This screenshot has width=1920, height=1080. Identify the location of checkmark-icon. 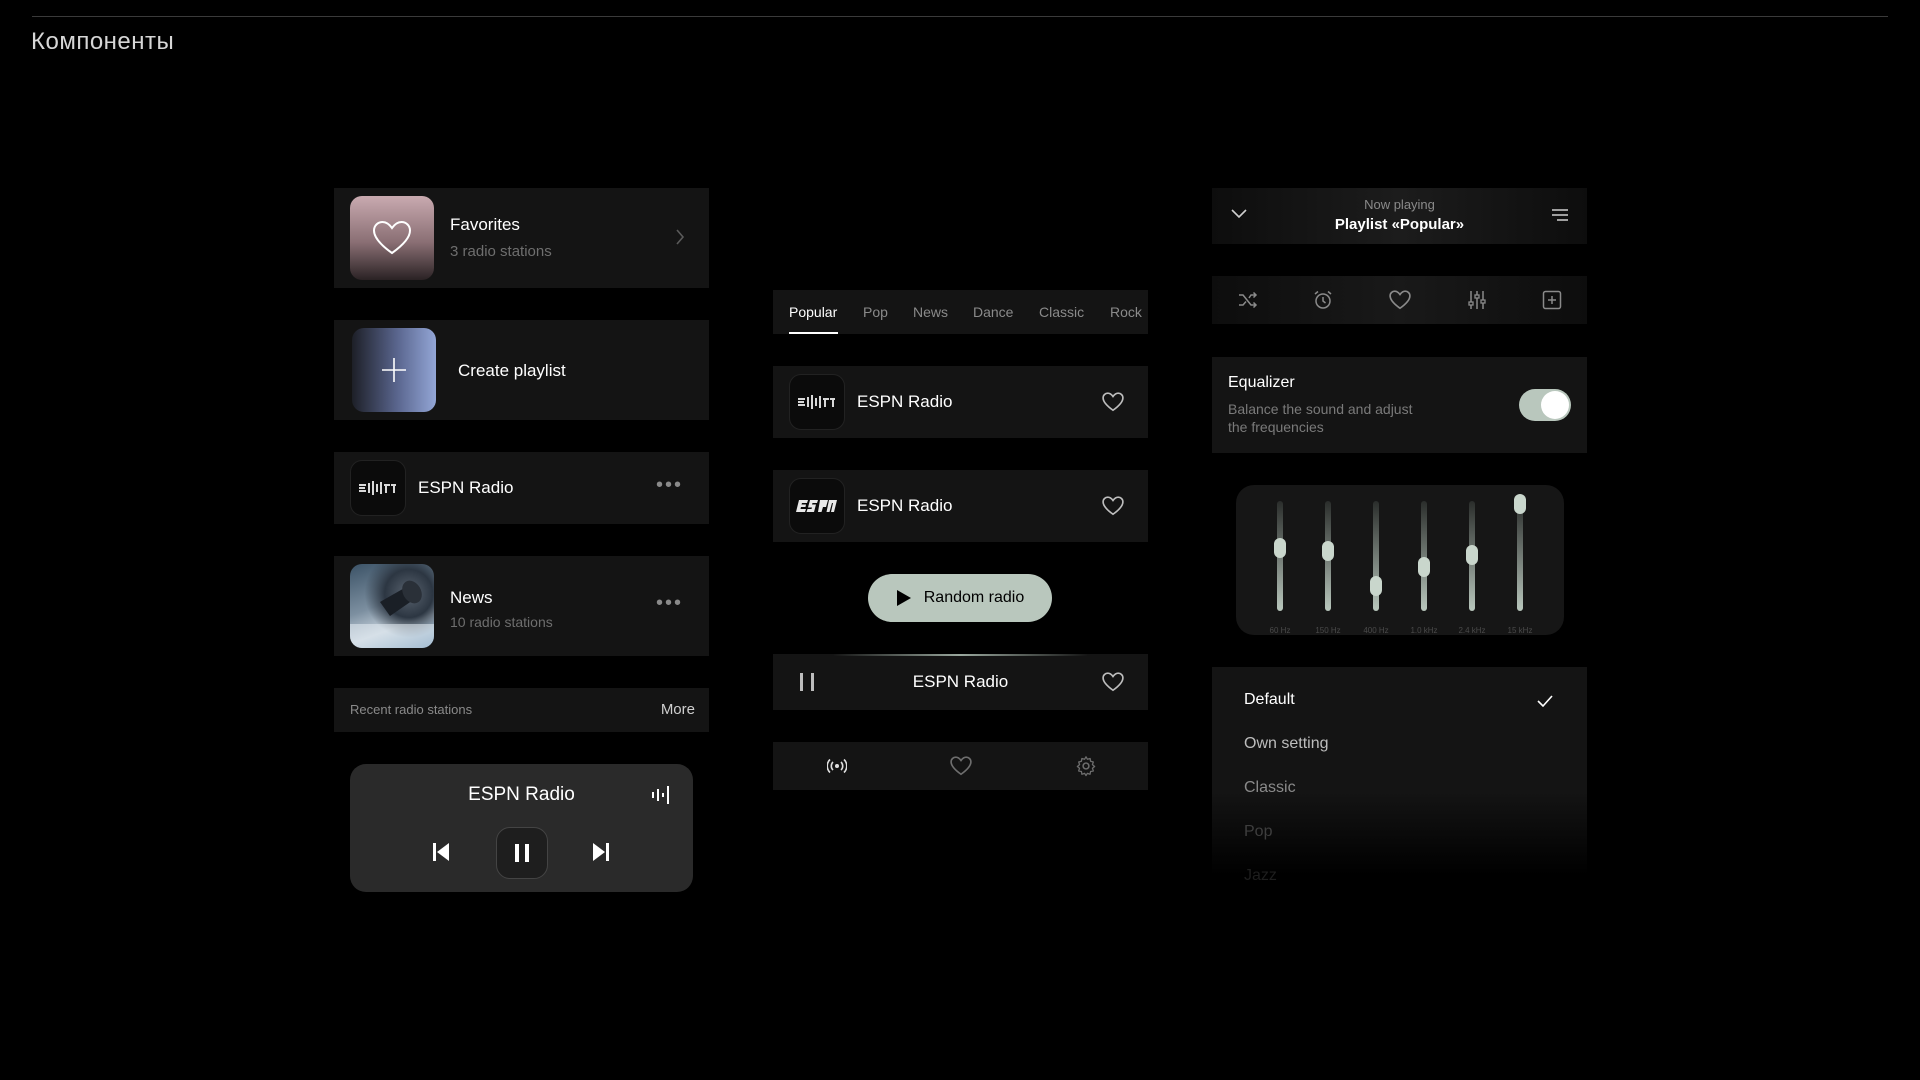
(1545, 701).